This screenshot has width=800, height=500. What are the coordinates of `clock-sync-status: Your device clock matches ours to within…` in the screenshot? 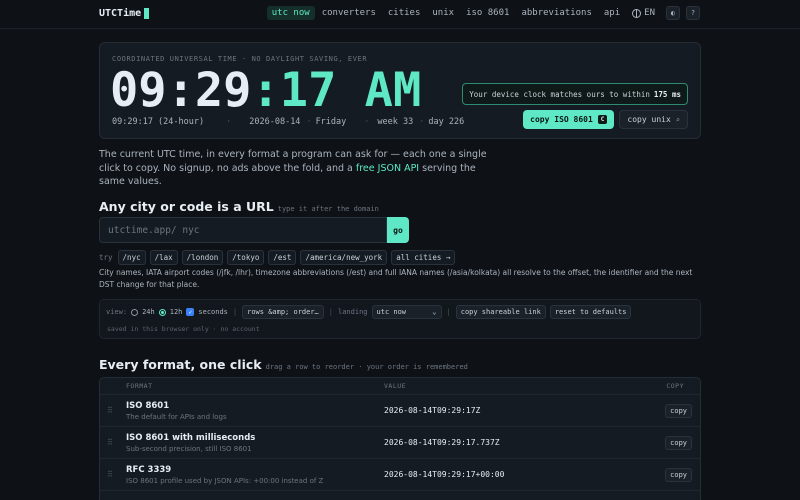 It's located at (575, 94).